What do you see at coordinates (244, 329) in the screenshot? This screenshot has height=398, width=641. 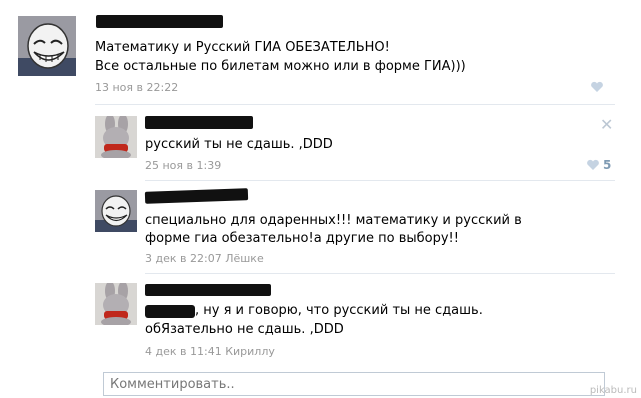 I see `comment-text-line2: обЯзательно не сдашь. ,DDD` at bounding box center [244, 329].